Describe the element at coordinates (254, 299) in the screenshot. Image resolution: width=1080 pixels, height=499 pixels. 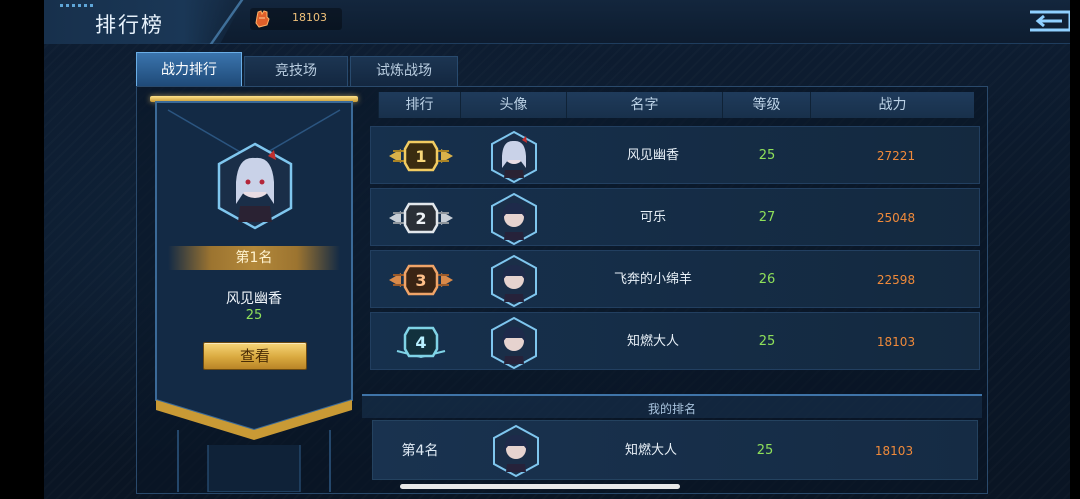
I see `top-player-name: 风见幽香` at that location.